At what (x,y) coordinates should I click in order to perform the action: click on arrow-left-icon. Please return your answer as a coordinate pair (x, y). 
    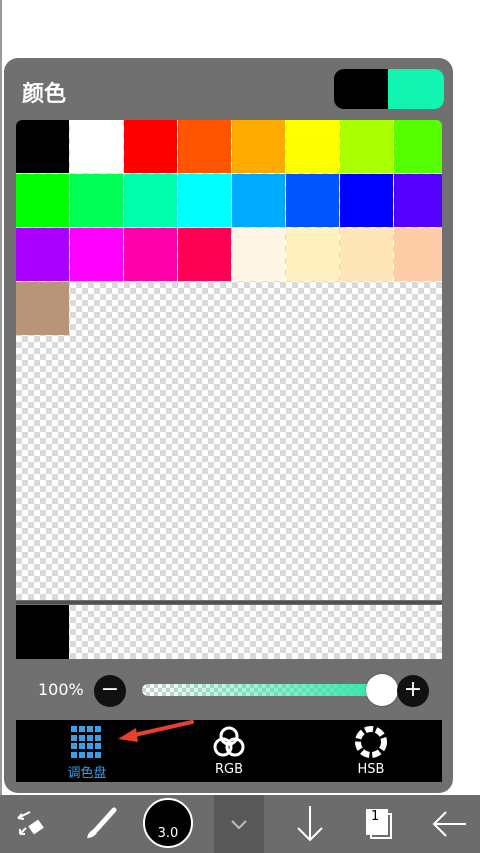
    Looking at the image, I should click on (449, 824).